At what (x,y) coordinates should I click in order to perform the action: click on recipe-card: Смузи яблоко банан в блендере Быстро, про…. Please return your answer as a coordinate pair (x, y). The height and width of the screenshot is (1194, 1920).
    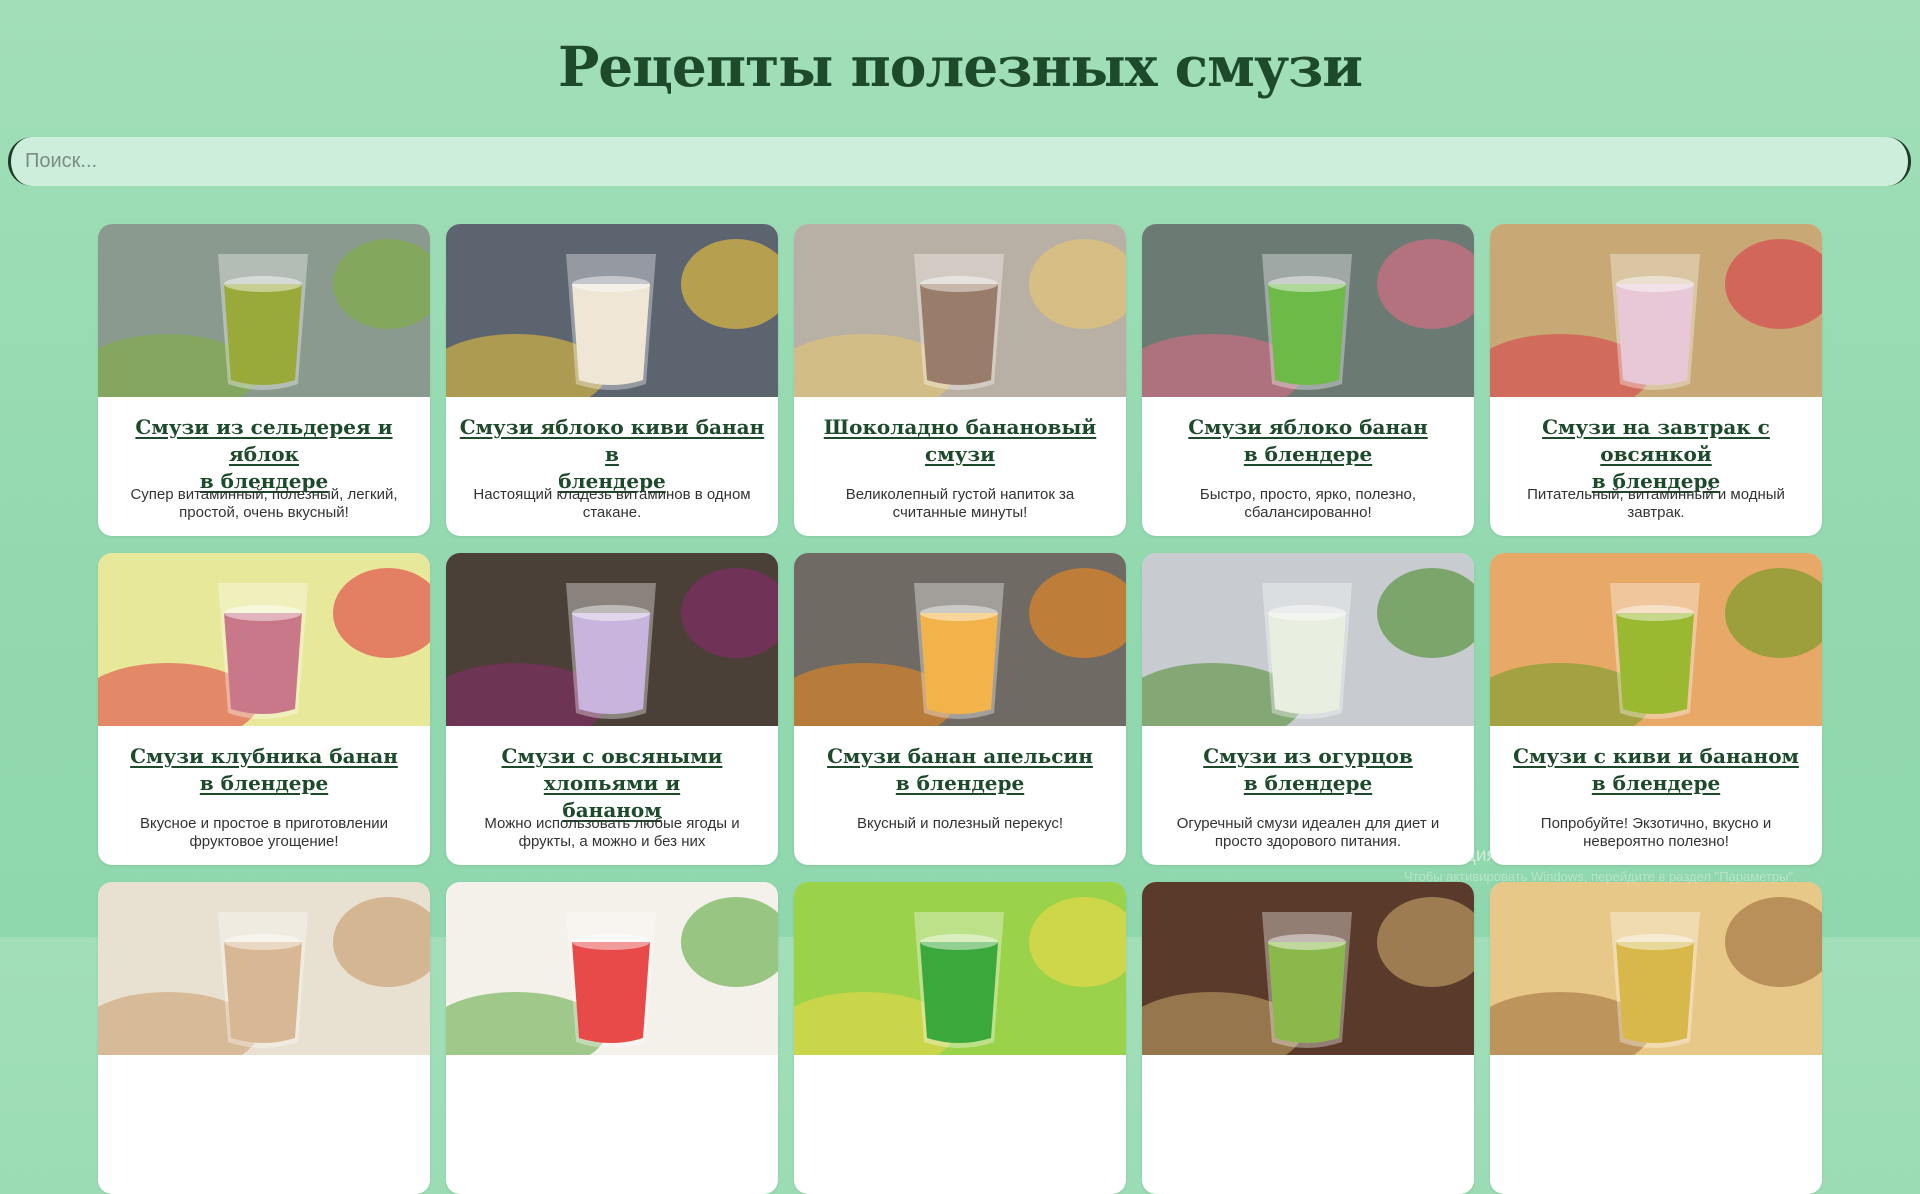
    Looking at the image, I should click on (1308, 380).